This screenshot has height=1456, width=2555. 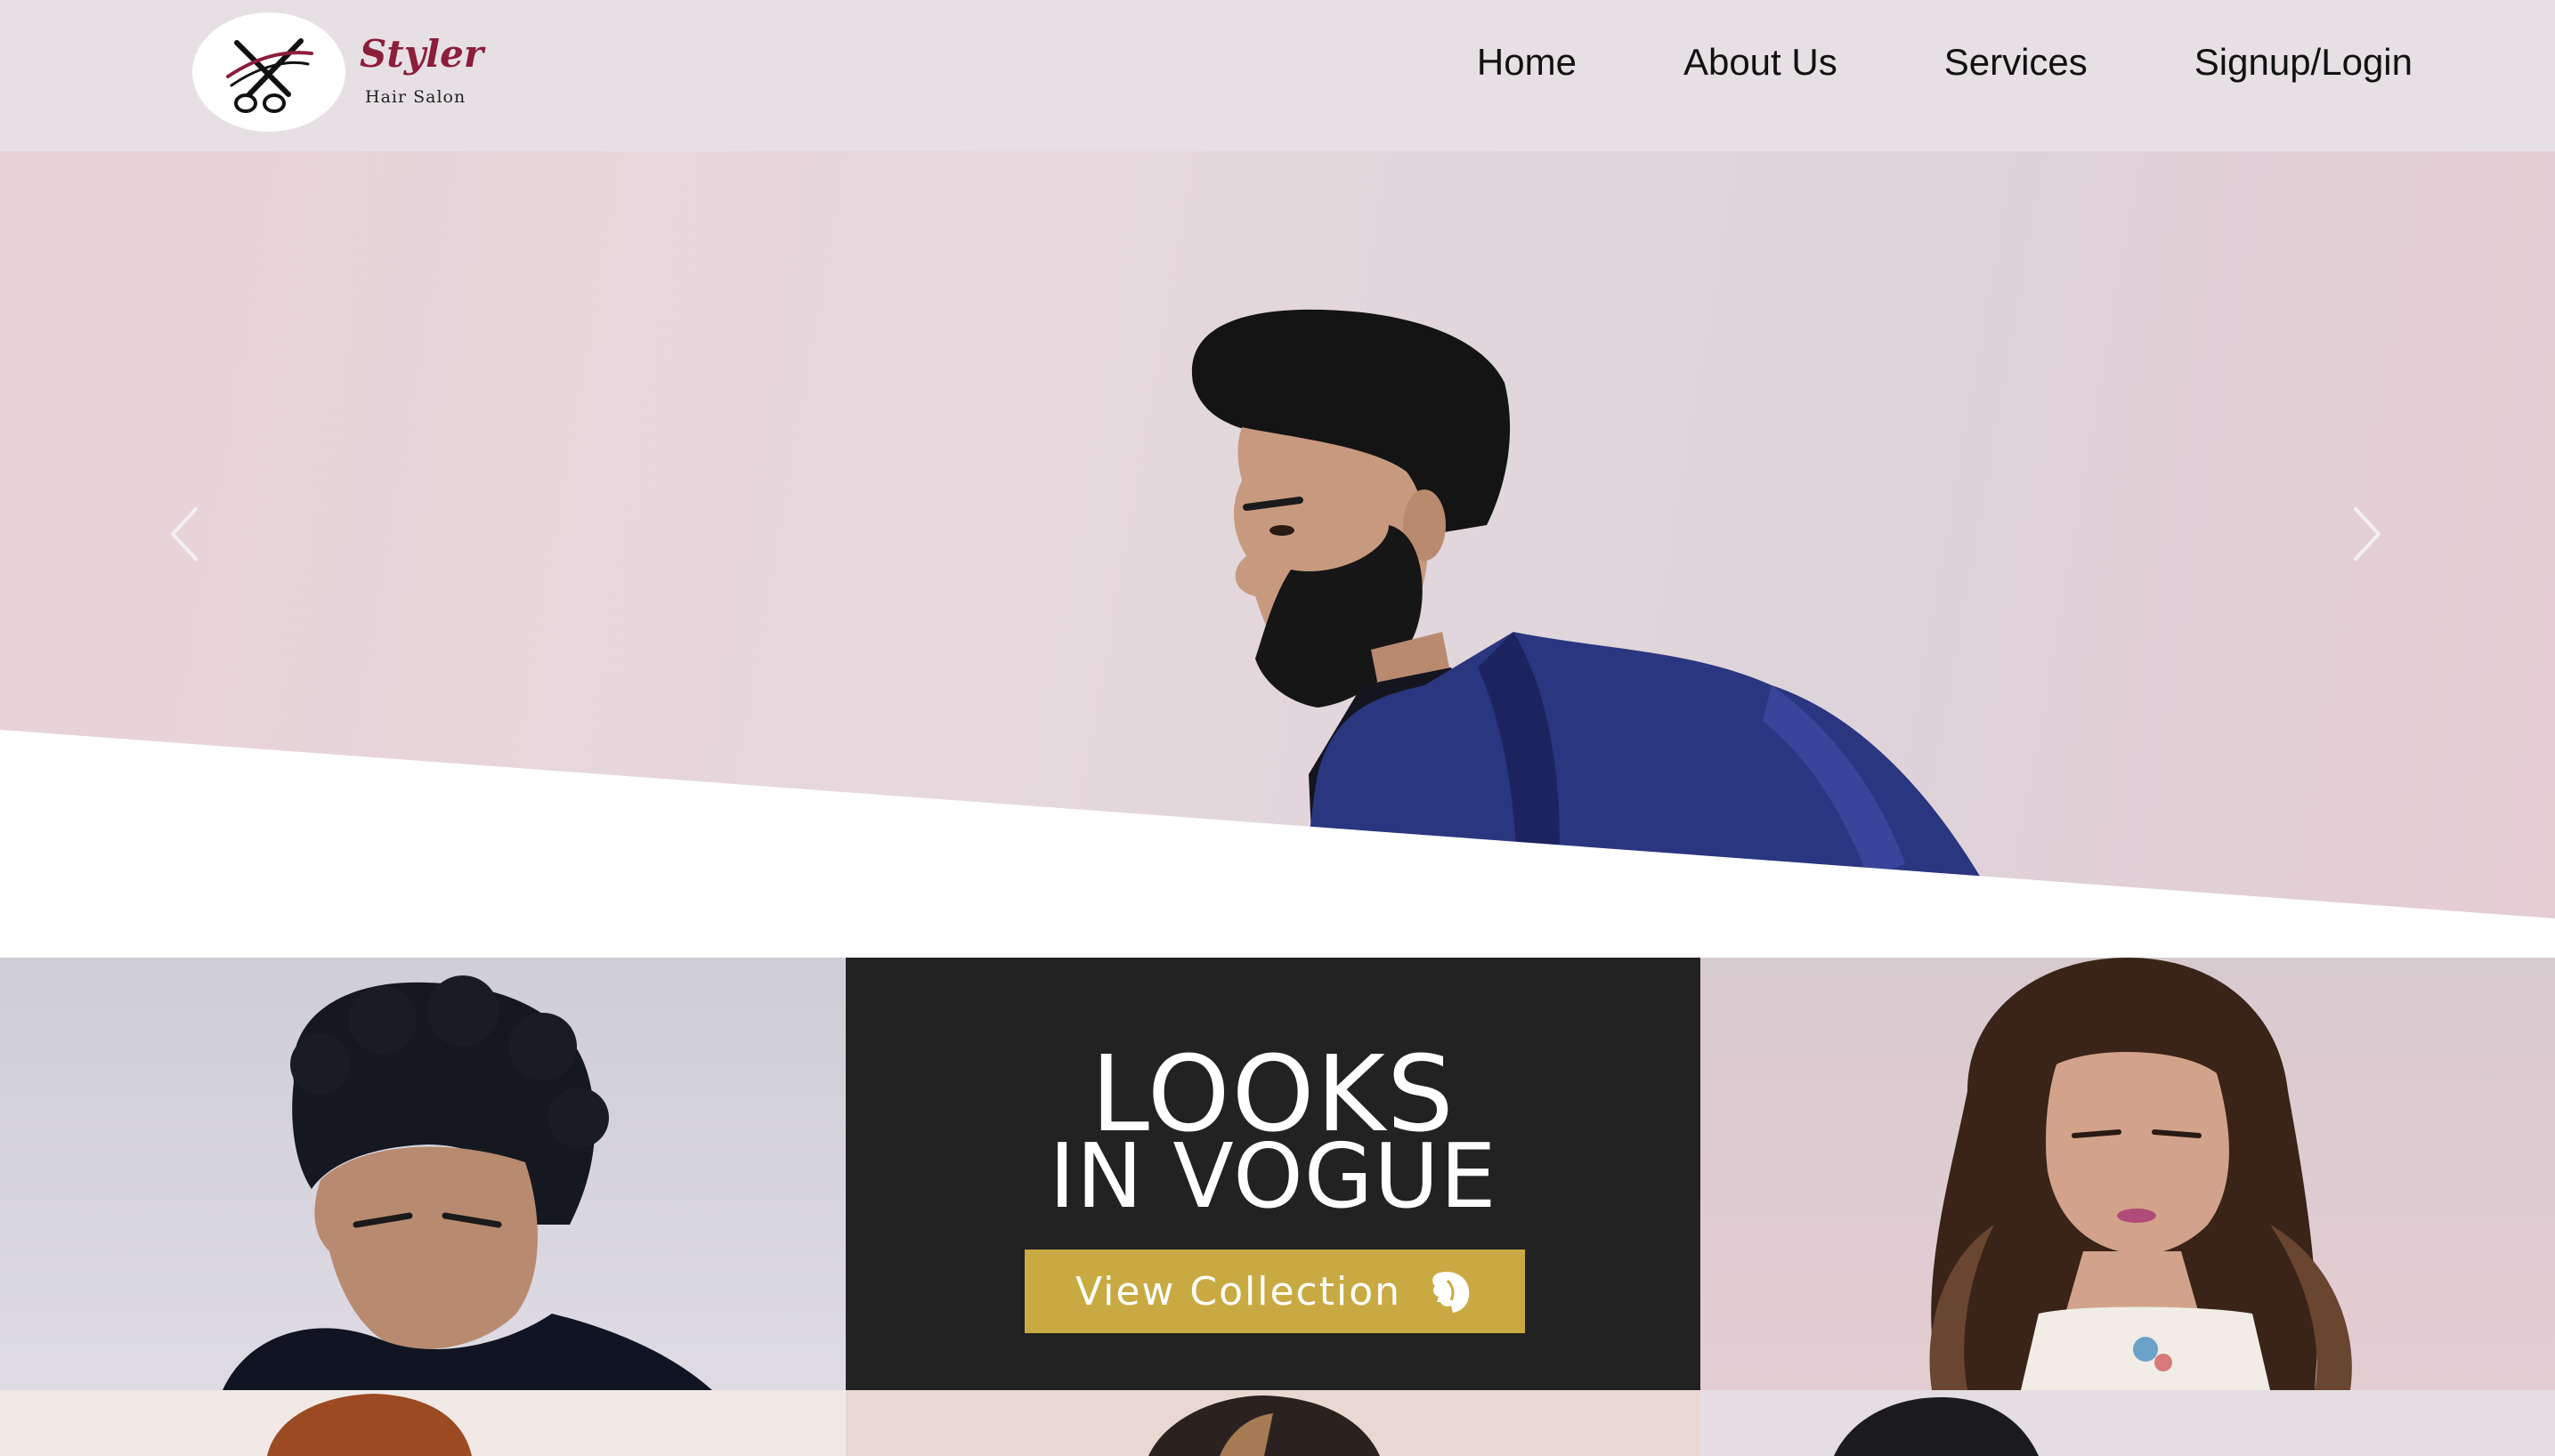 I want to click on view-collection-label: View Collection, so click(x=1239, y=1291).